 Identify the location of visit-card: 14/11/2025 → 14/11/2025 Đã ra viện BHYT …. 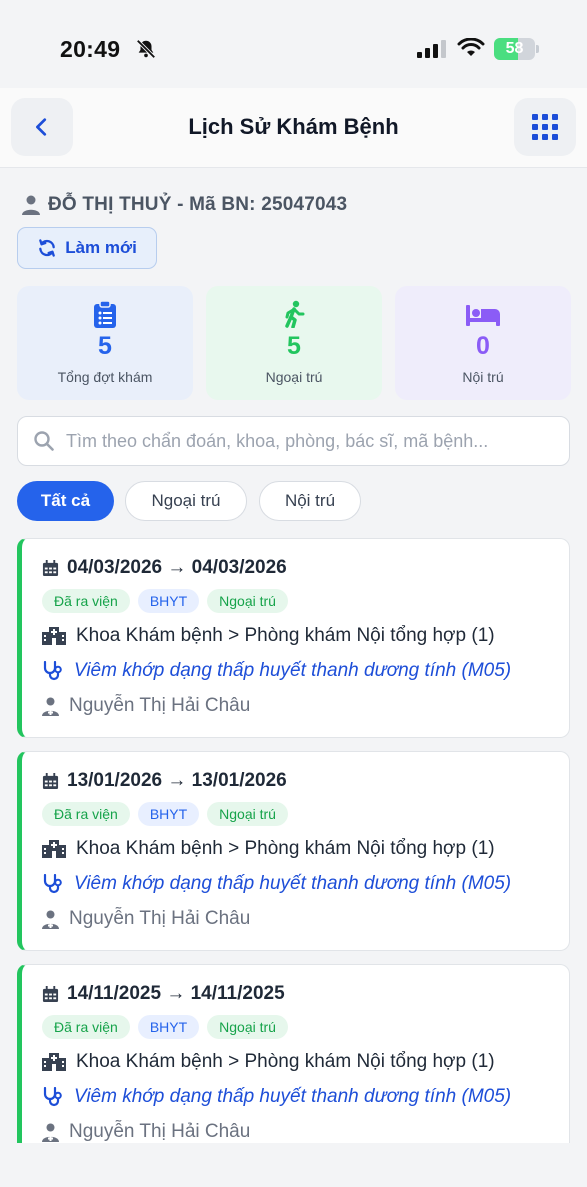
(293, 1053).